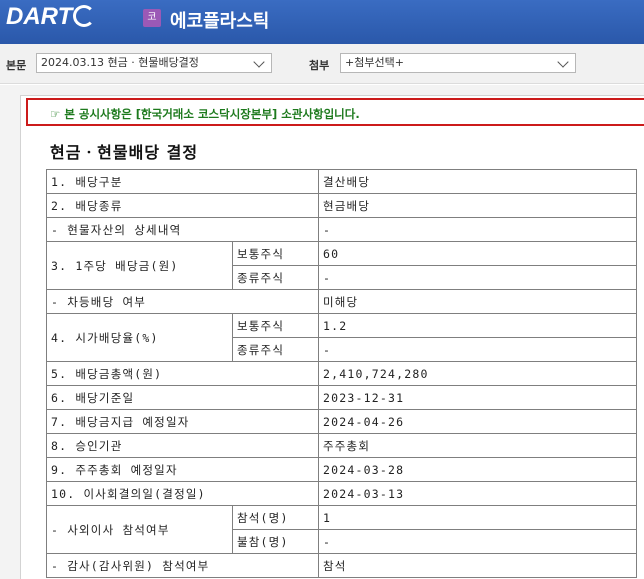 Image resolution: width=644 pixels, height=579 pixels. What do you see at coordinates (152, 18) in the screenshot?
I see `corp-class-badge: 코` at bounding box center [152, 18].